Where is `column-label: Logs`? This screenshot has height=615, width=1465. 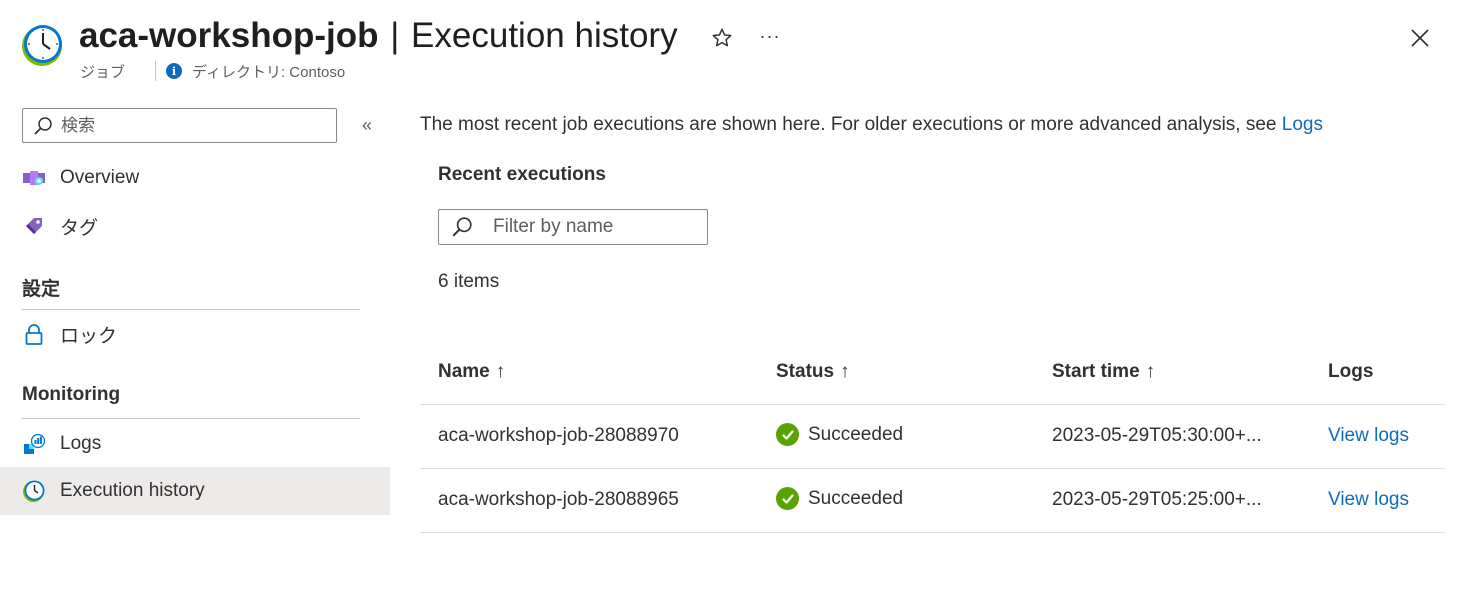 column-label: Logs is located at coordinates (1351, 371).